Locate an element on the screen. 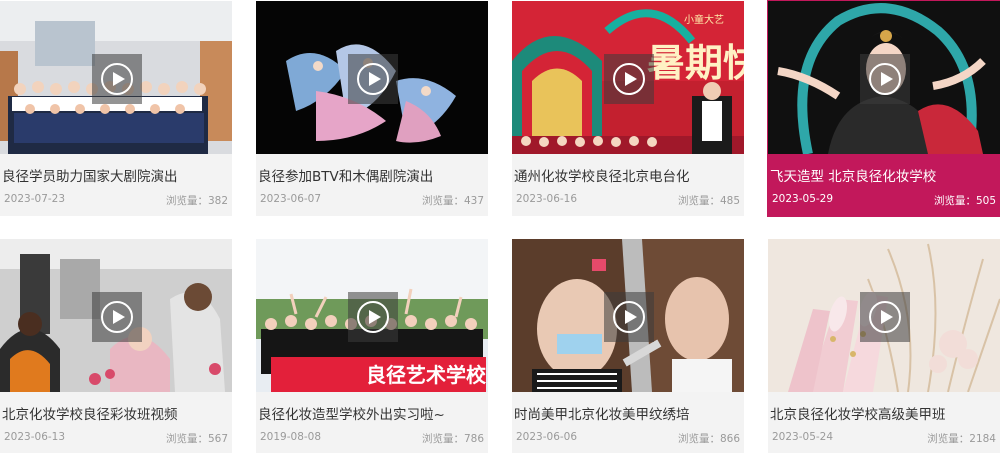  stage-sign-text: 小童大艺 is located at coordinates (704, 19).